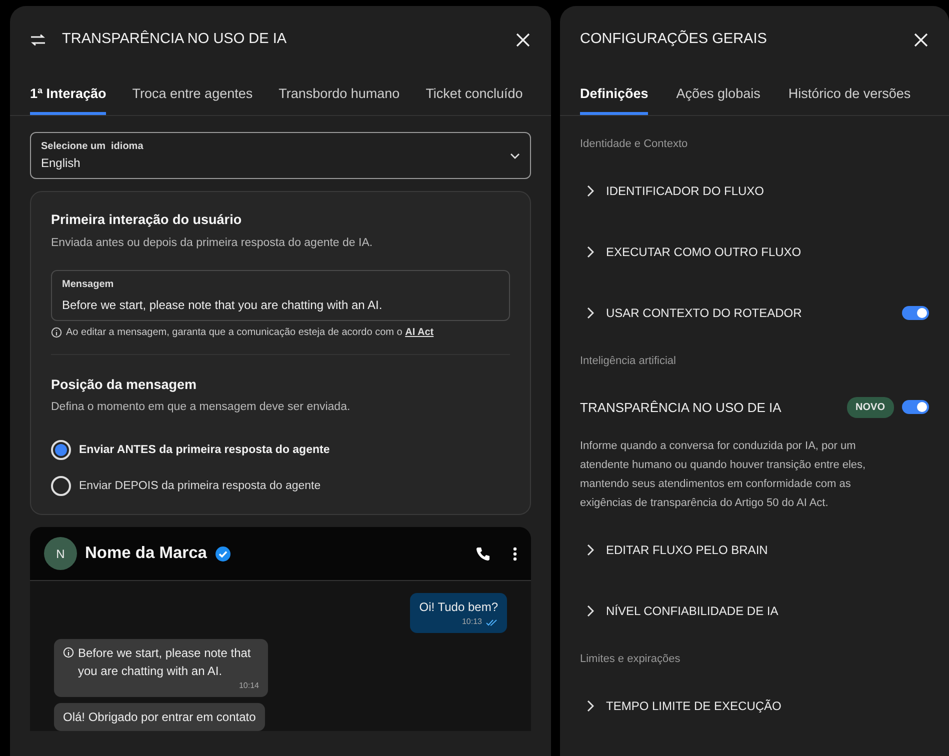  What do you see at coordinates (754, 549) in the screenshot?
I see `expandable-setting: EDITAR FLUXO PELO BRAIN` at bounding box center [754, 549].